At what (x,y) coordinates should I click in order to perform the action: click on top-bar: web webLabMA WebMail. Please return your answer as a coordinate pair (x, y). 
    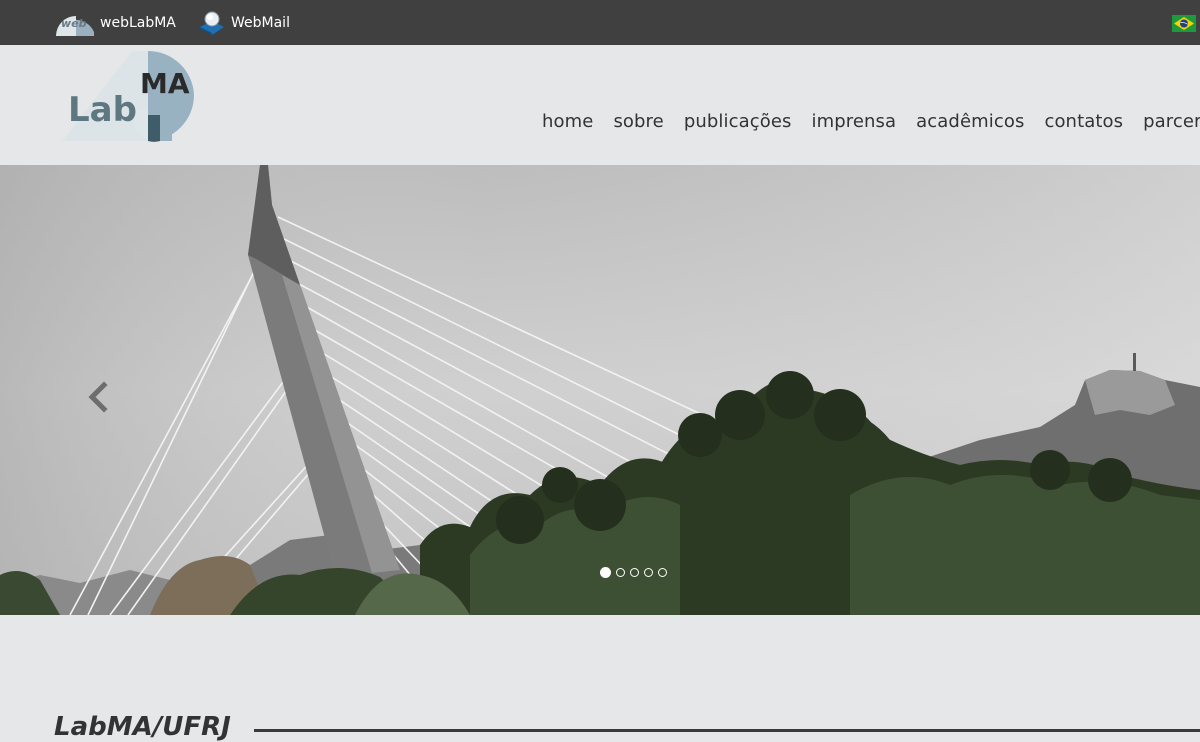
    Looking at the image, I should click on (600, 22).